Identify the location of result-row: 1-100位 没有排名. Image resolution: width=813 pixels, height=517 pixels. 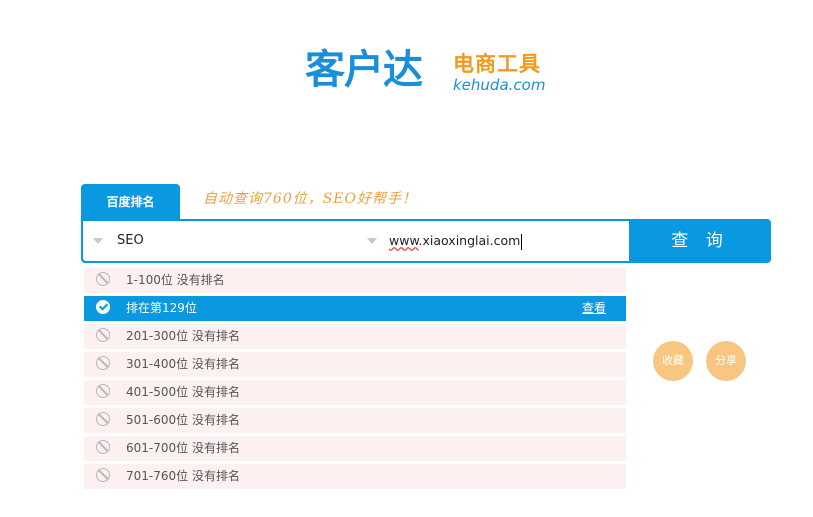
(355, 280).